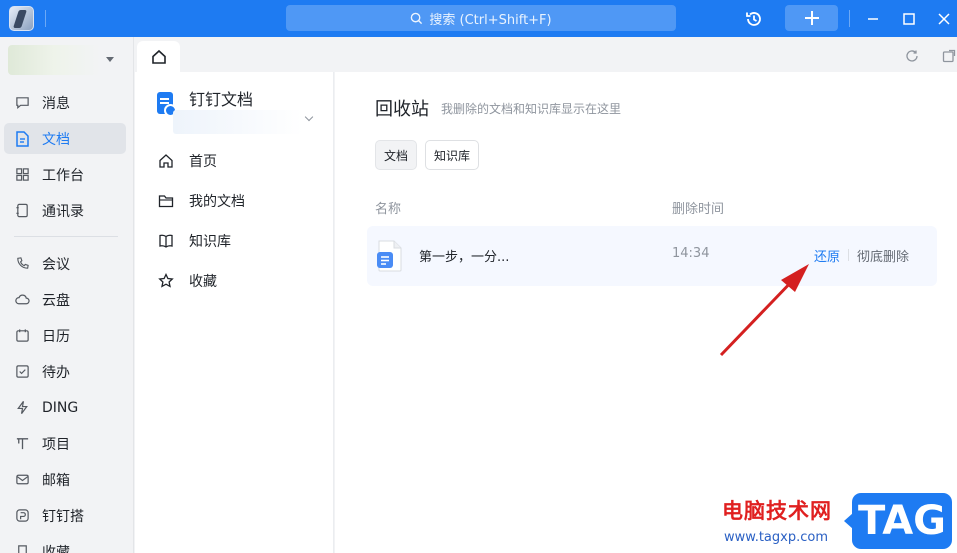 Image resolution: width=957 pixels, height=553 pixels. What do you see at coordinates (490, 20) in the screenshot?
I see `search-placeholder: 搜索 (Ctrl+Shift+F)` at bounding box center [490, 20].